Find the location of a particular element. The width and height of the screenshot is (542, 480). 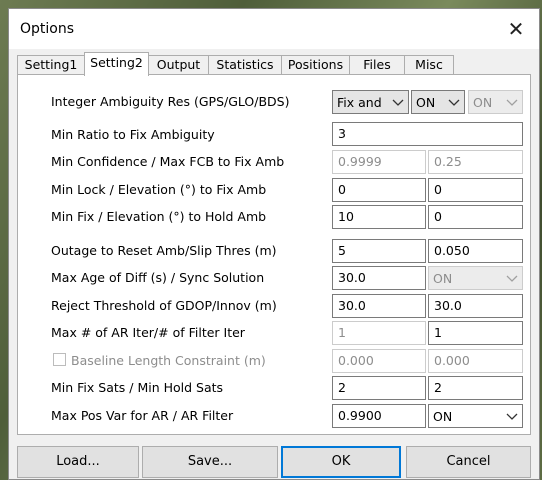

cancel-button: Cancel is located at coordinates (468, 462).